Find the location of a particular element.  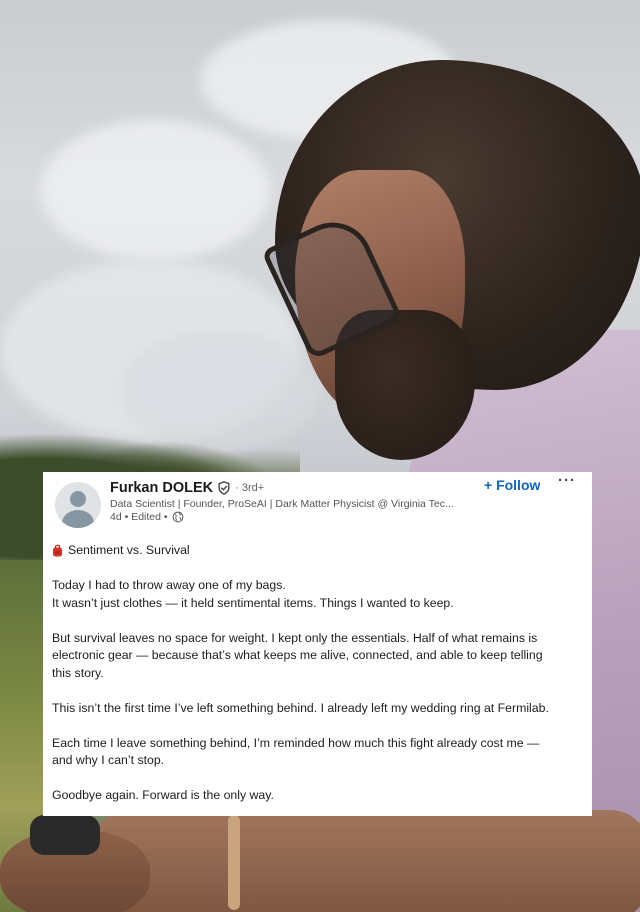

connection-degree: · 3rd+ is located at coordinates (250, 488).